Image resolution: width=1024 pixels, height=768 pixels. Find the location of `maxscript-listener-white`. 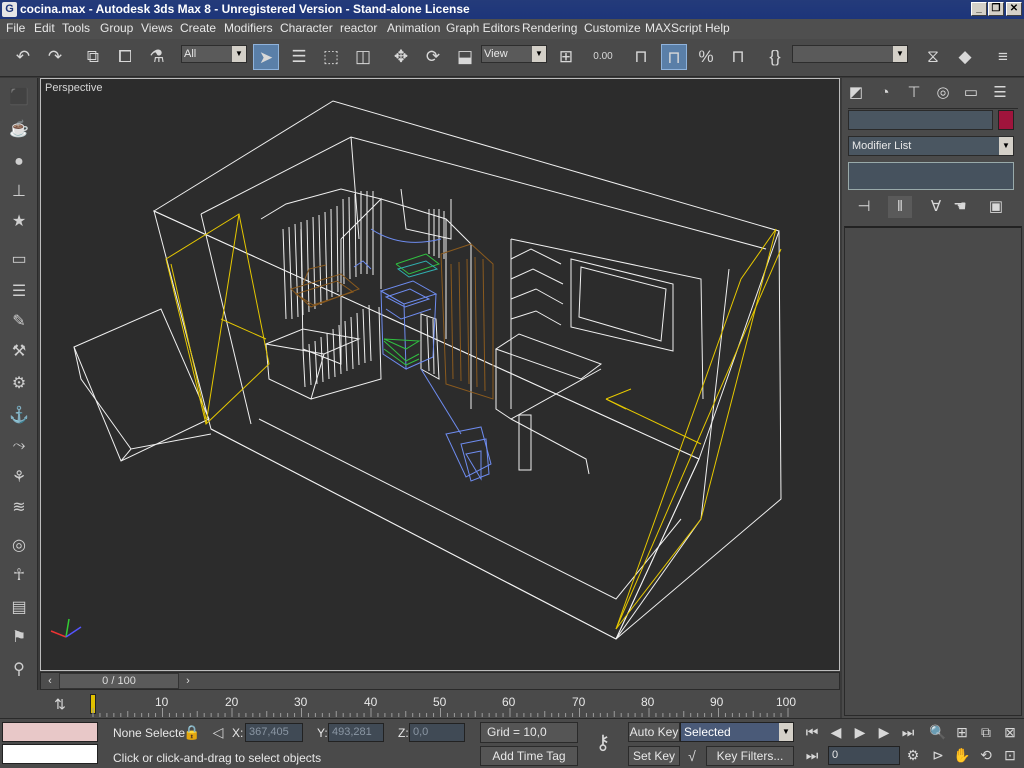

maxscript-listener-white is located at coordinates (50, 754).